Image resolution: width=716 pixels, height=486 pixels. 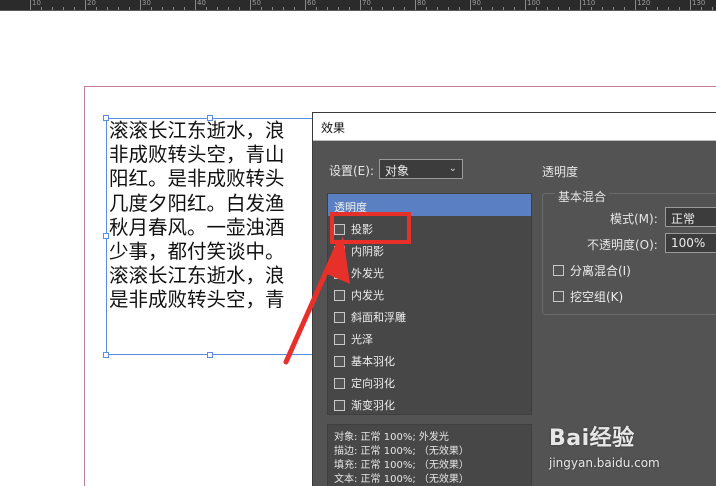 What do you see at coordinates (560, 172) in the screenshot?
I see `transparency-section-title: 透明度` at bounding box center [560, 172].